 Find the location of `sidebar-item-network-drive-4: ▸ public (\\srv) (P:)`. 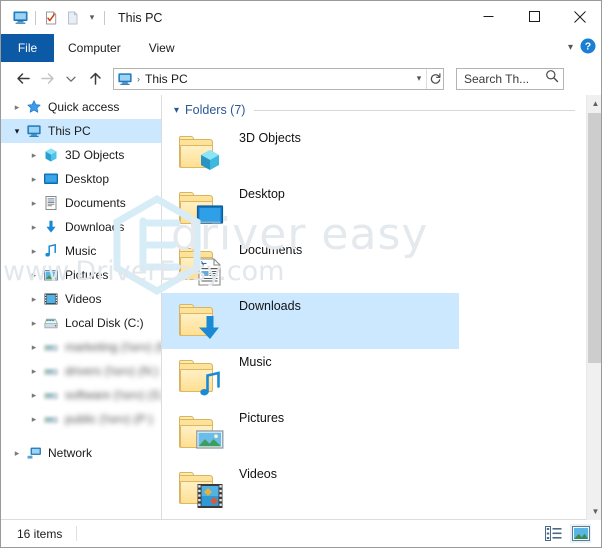

sidebar-item-network-drive-4: ▸ public (\\srv) (P:) is located at coordinates (81, 419).